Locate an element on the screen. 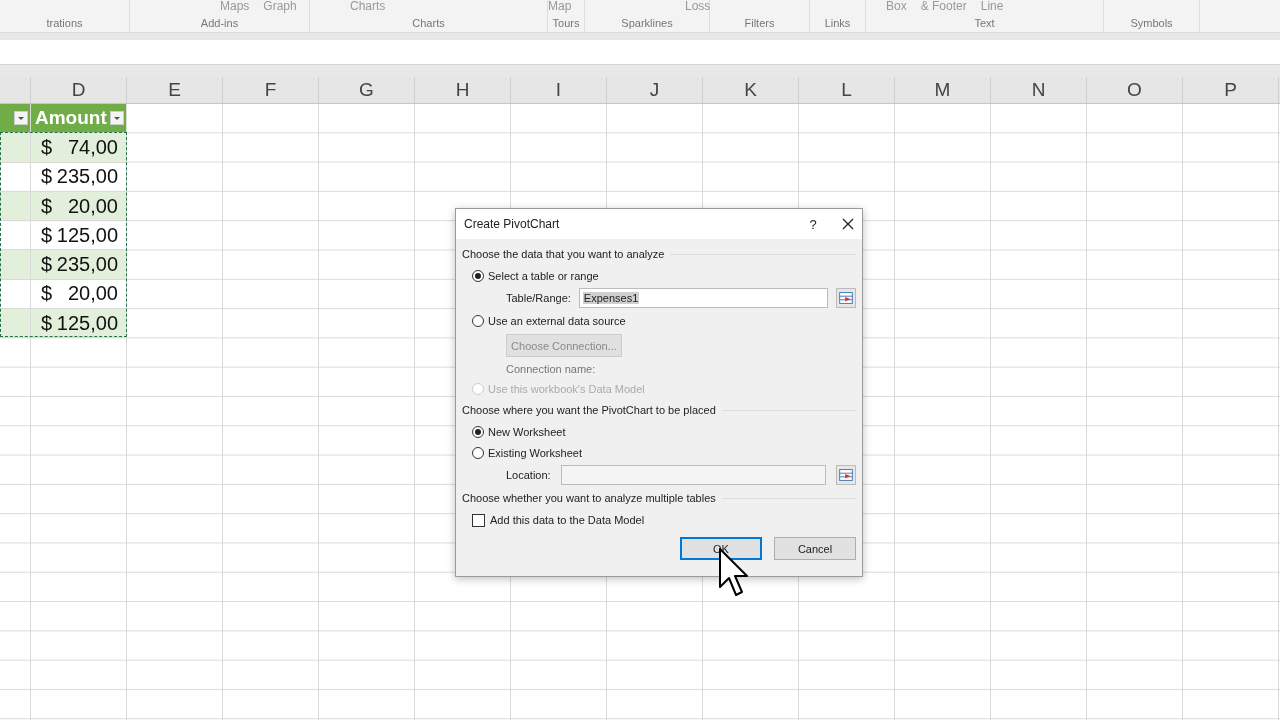 The width and height of the screenshot is (1280, 720). column-header: I is located at coordinates (559, 90).